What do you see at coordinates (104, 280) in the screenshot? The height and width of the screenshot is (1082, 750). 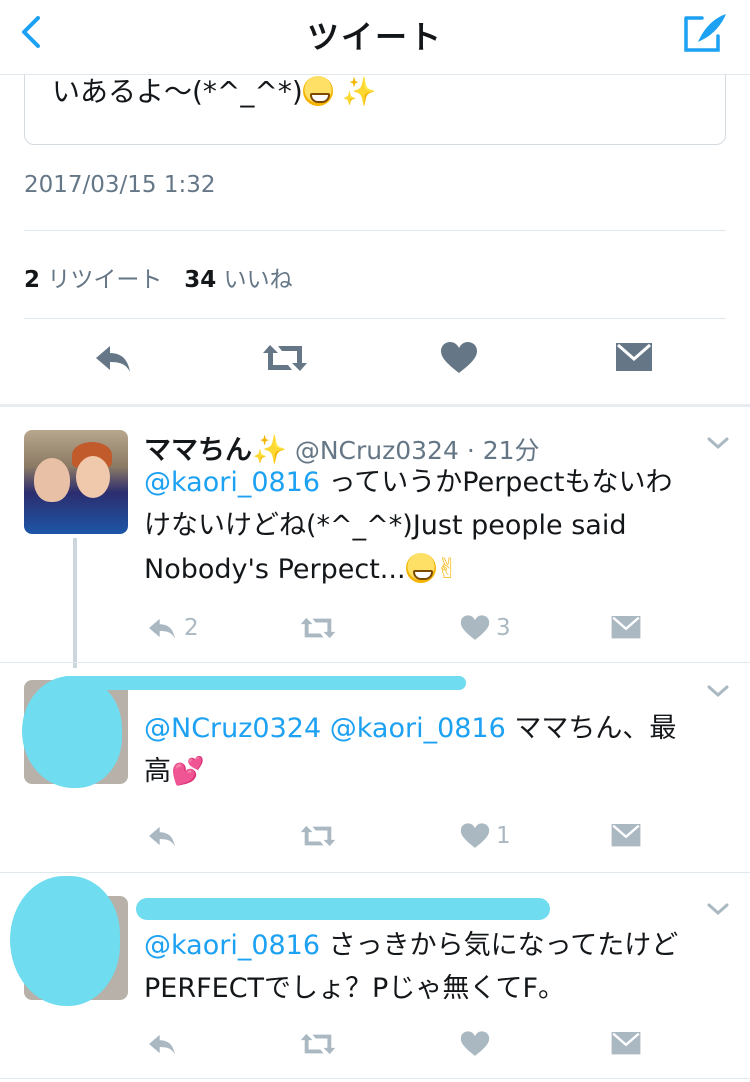 I see `retweet-label: リツイート` at bounding box center [104, 280].